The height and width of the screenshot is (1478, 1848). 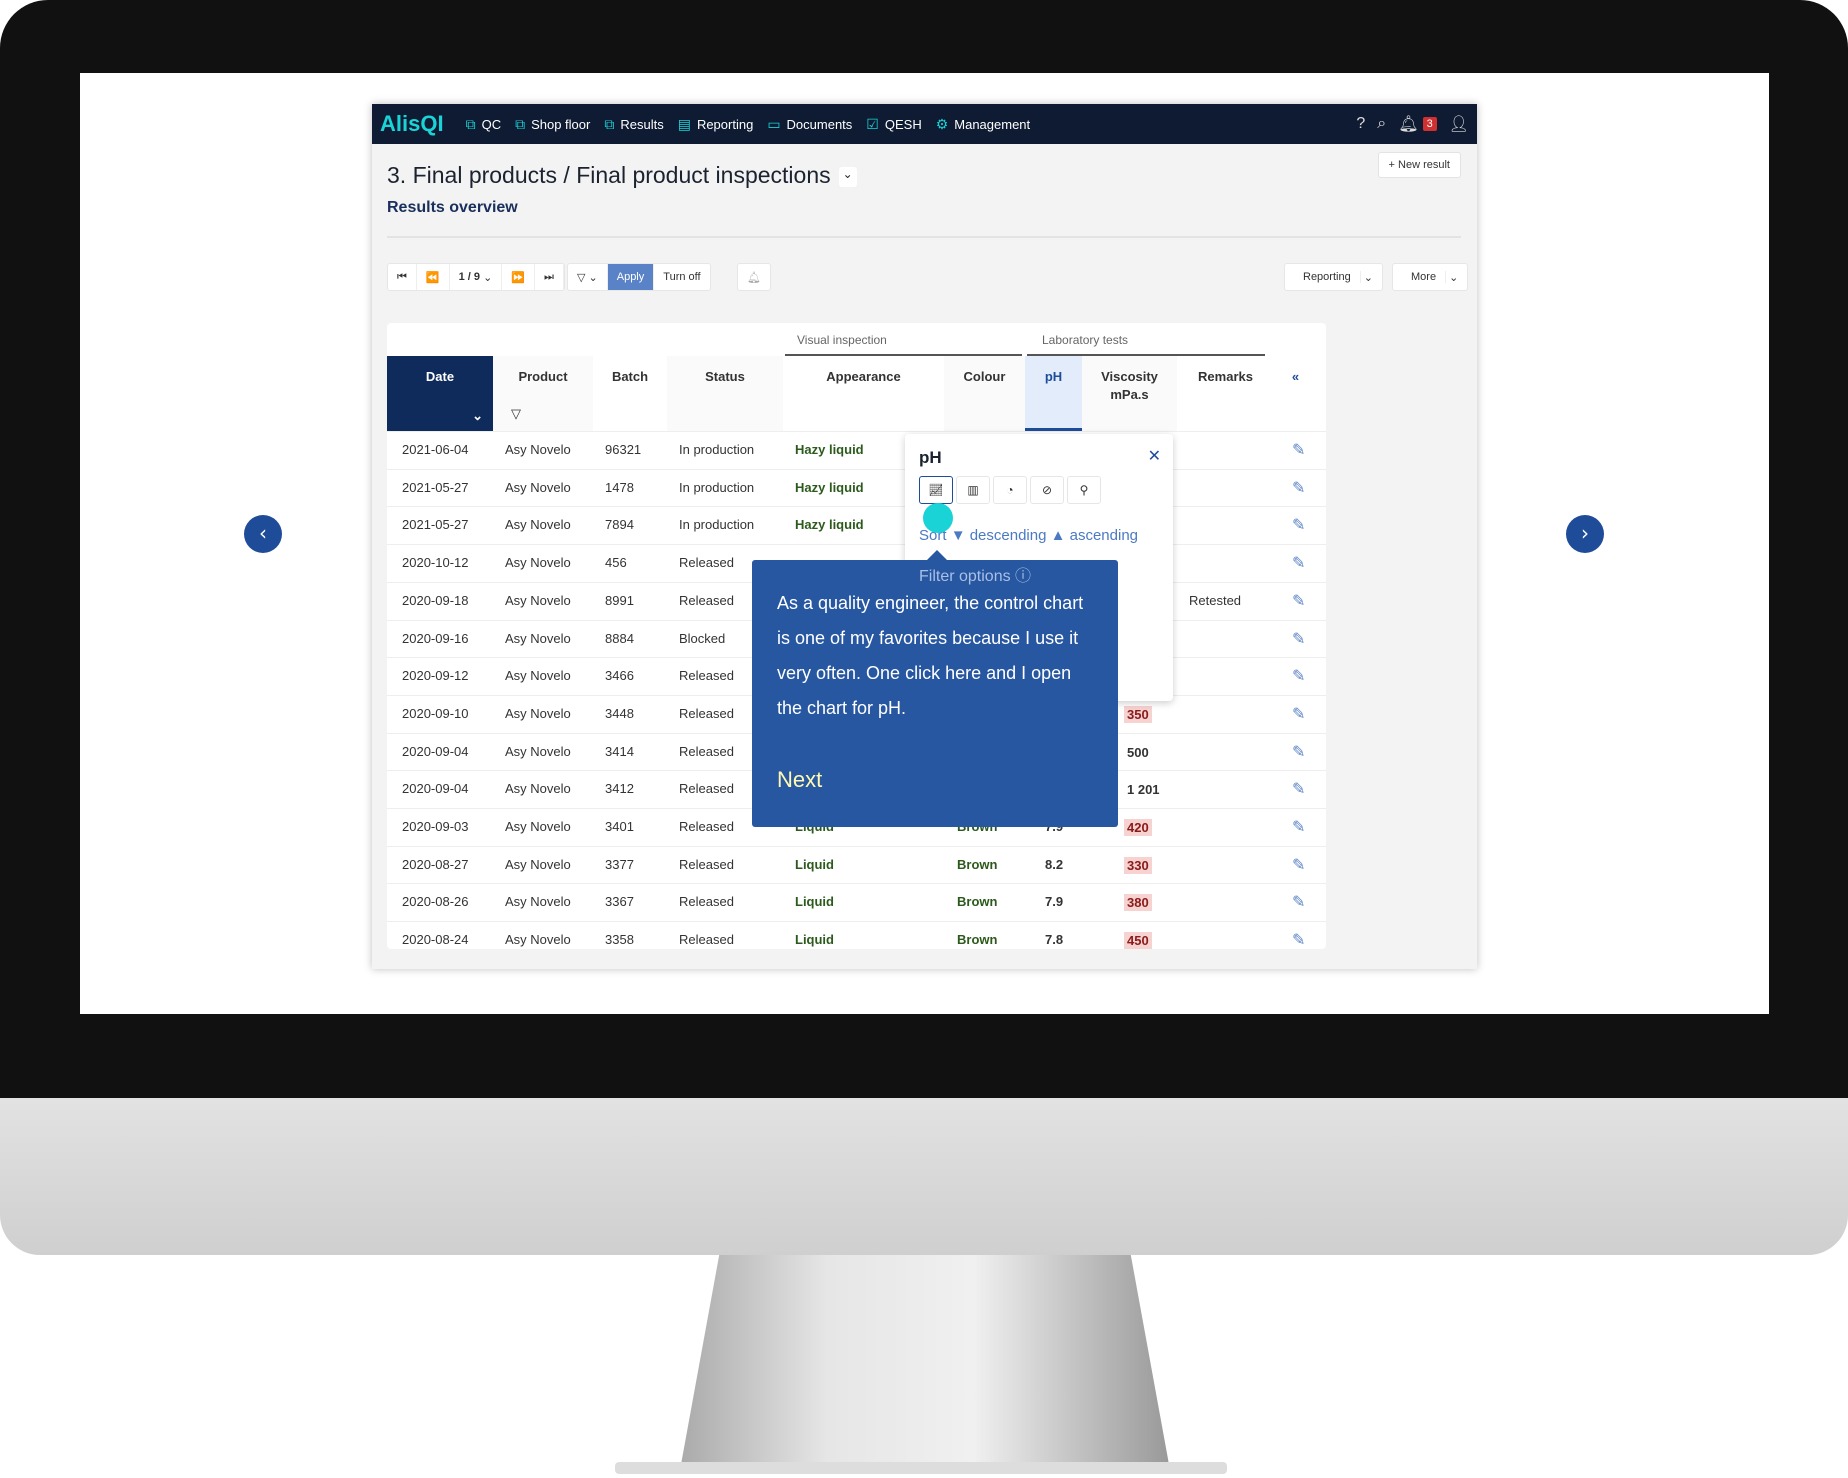 I want to click on cell-viscosity: 350, so click(x=1138, y=714).